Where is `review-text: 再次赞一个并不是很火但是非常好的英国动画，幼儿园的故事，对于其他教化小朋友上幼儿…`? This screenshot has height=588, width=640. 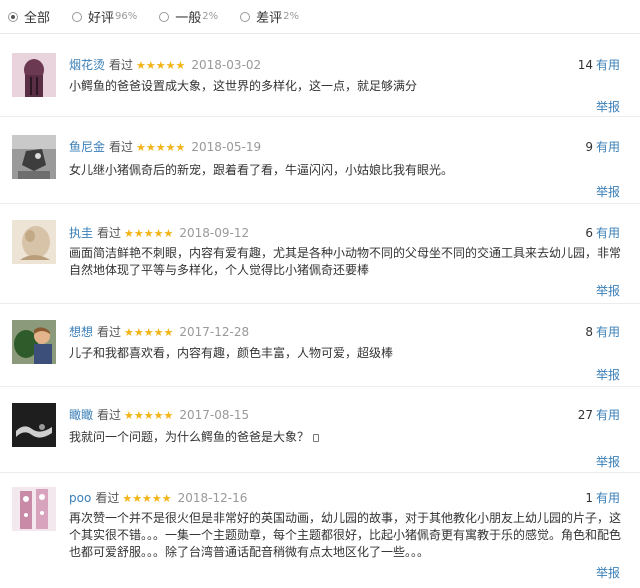 review-text: 再次赞一个并不是很火但是非常好的英国动画，幼儿园的故事，对于其他教化小朋友上幼儿… is located at coordinates (345, 535).